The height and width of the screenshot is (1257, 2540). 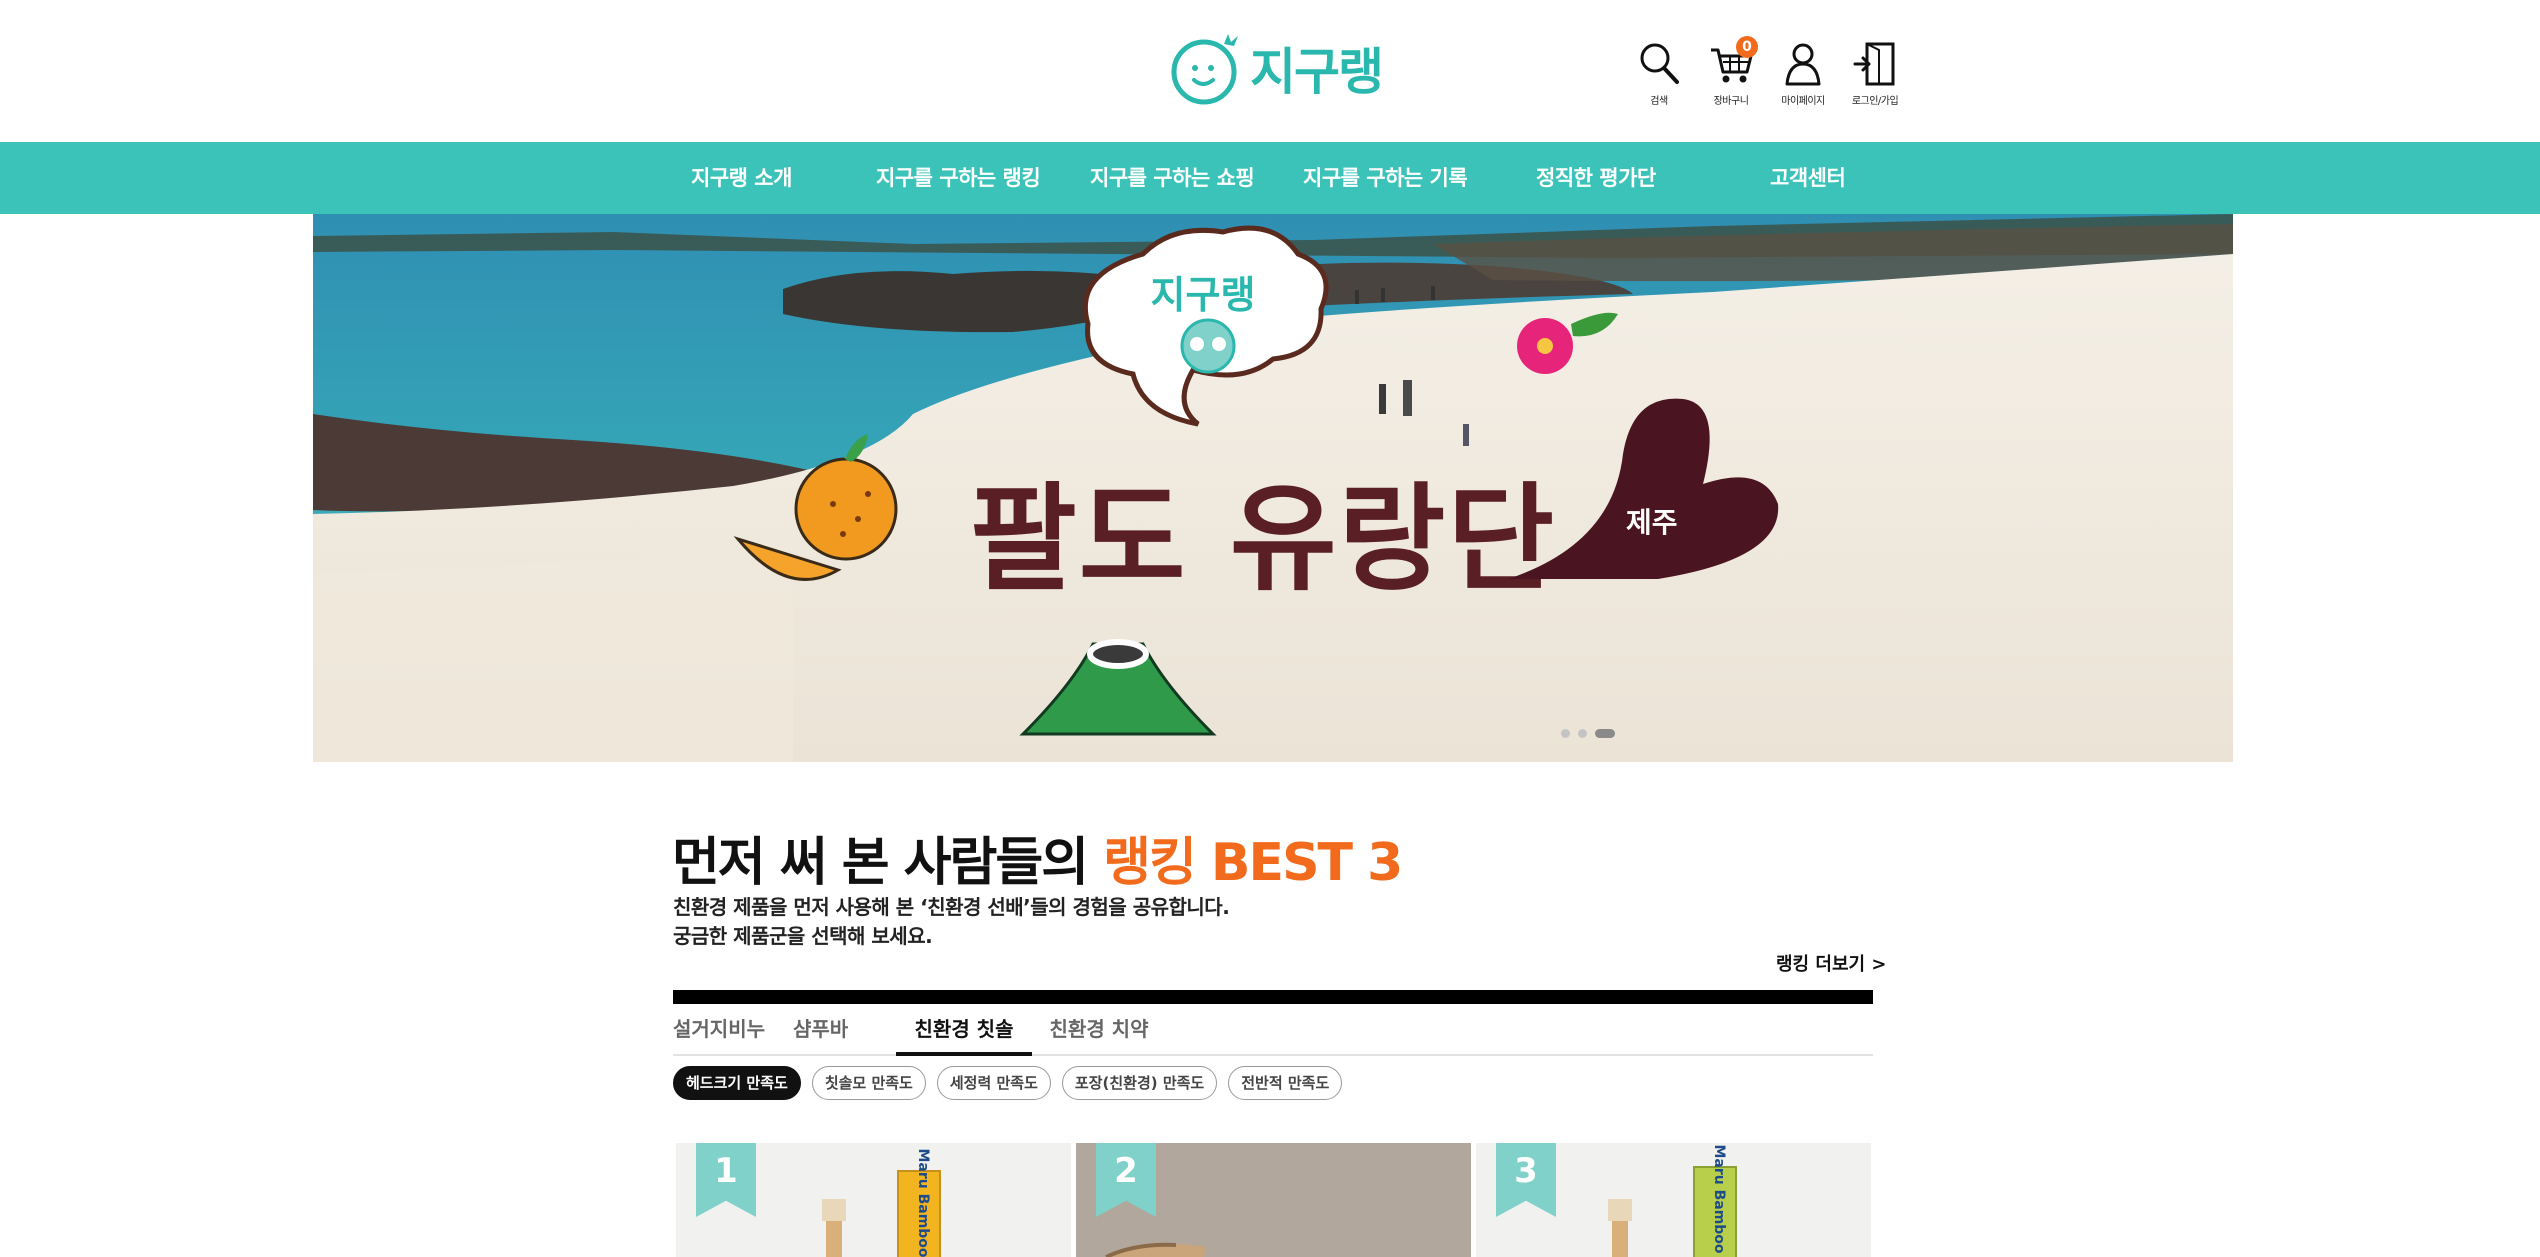 I want to click on hero-headline: 팔도 유랑단, so click(x=1263, y=539).